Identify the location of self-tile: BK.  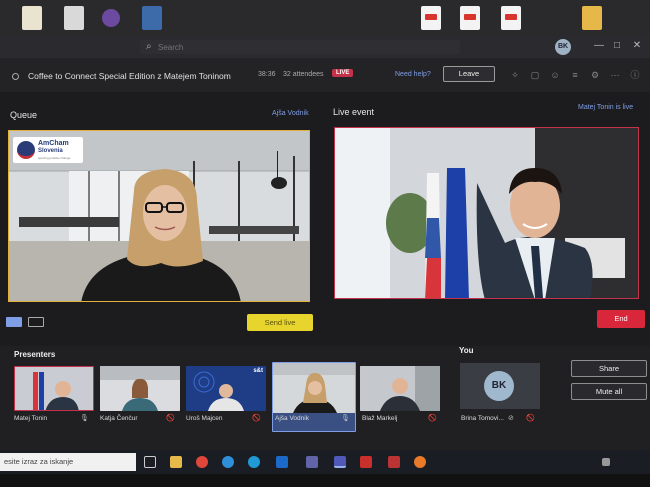
(500, 386).